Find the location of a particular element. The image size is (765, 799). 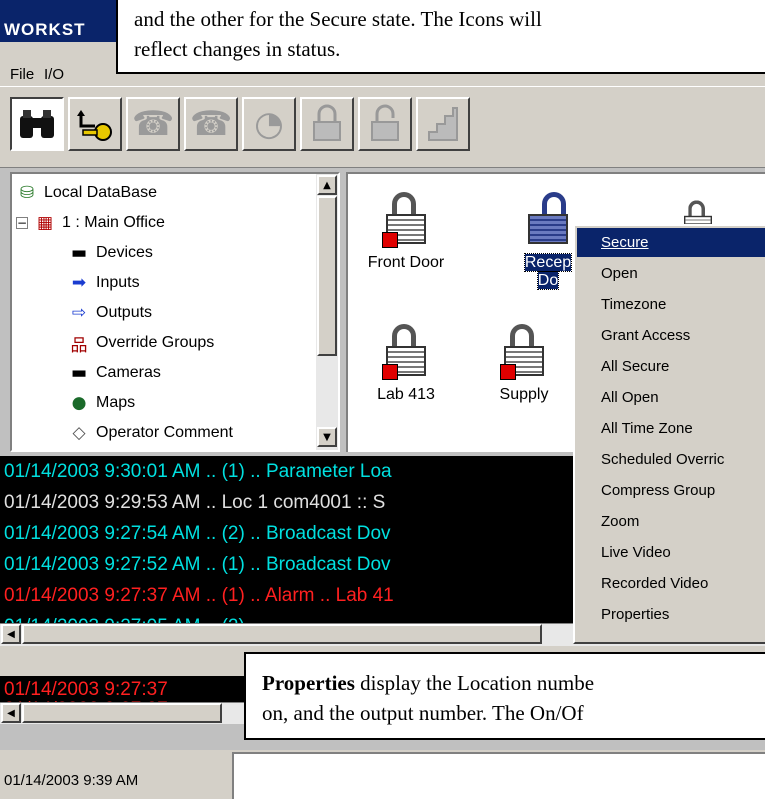

tree-item-local-database: ⛁ Local DataBase is located at coordinates (86, 193).